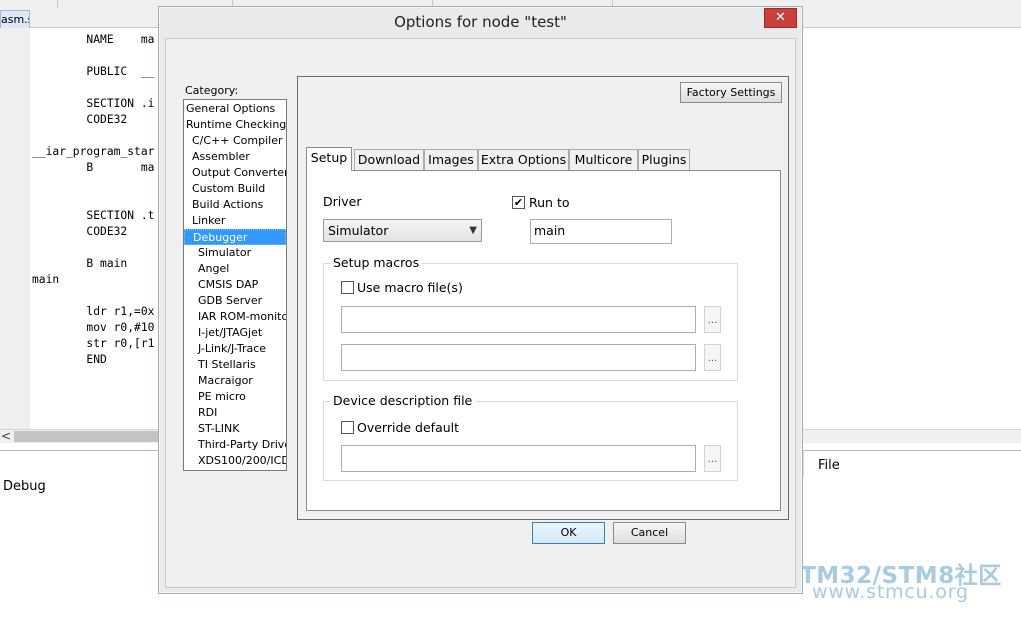  Describe the element at coordinates (518, 202) in the screenshot. I see `run-to-checkbox: ✔` at that location.